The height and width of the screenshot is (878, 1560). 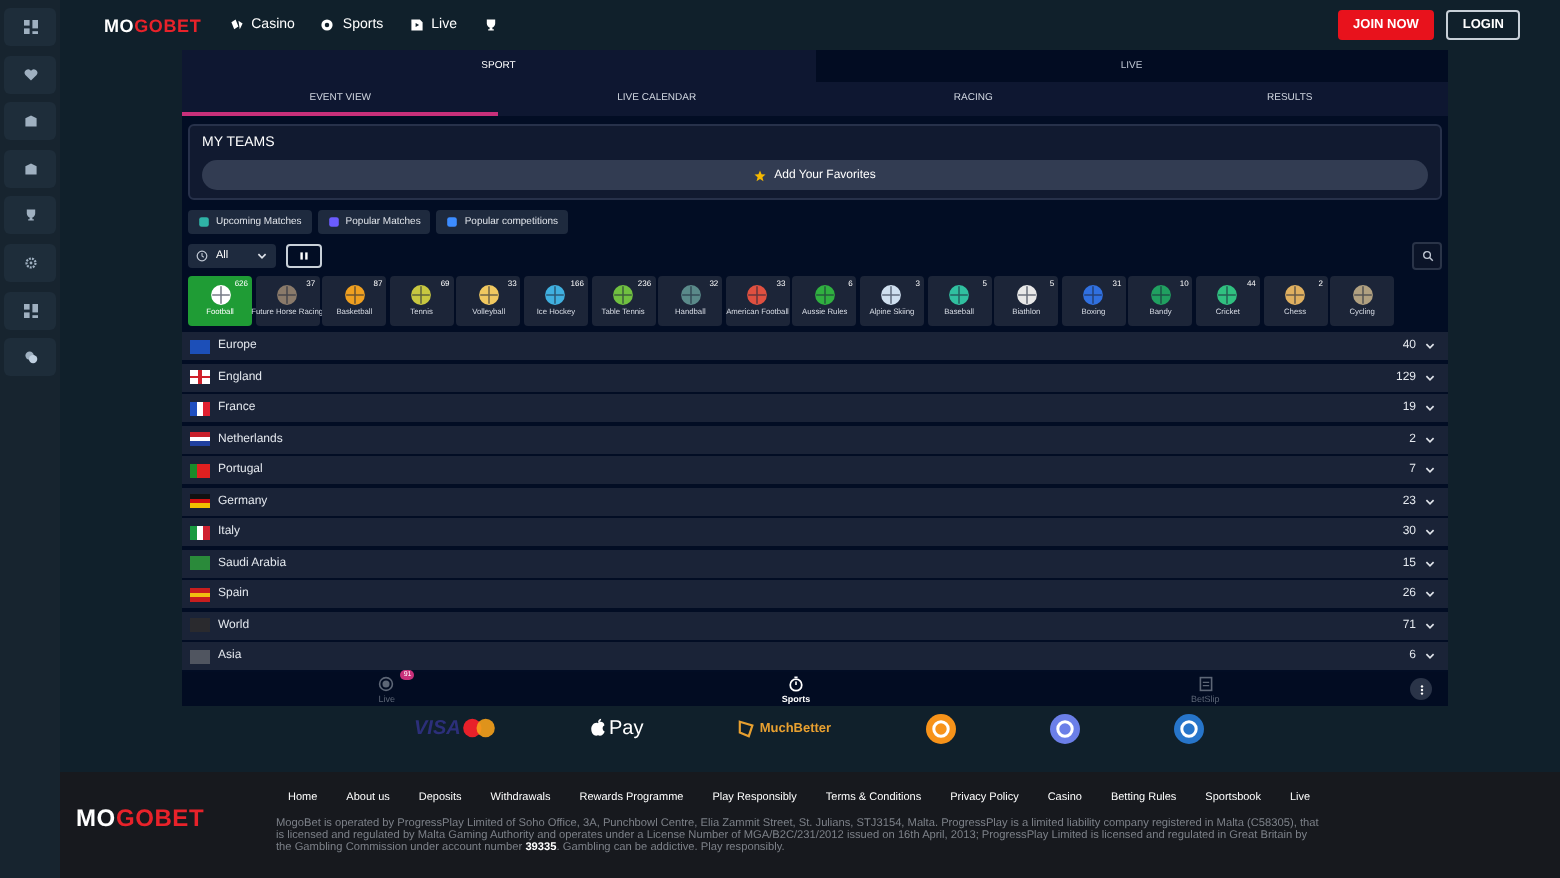 I want to click on more-icon, so click(x=1421, y=689).